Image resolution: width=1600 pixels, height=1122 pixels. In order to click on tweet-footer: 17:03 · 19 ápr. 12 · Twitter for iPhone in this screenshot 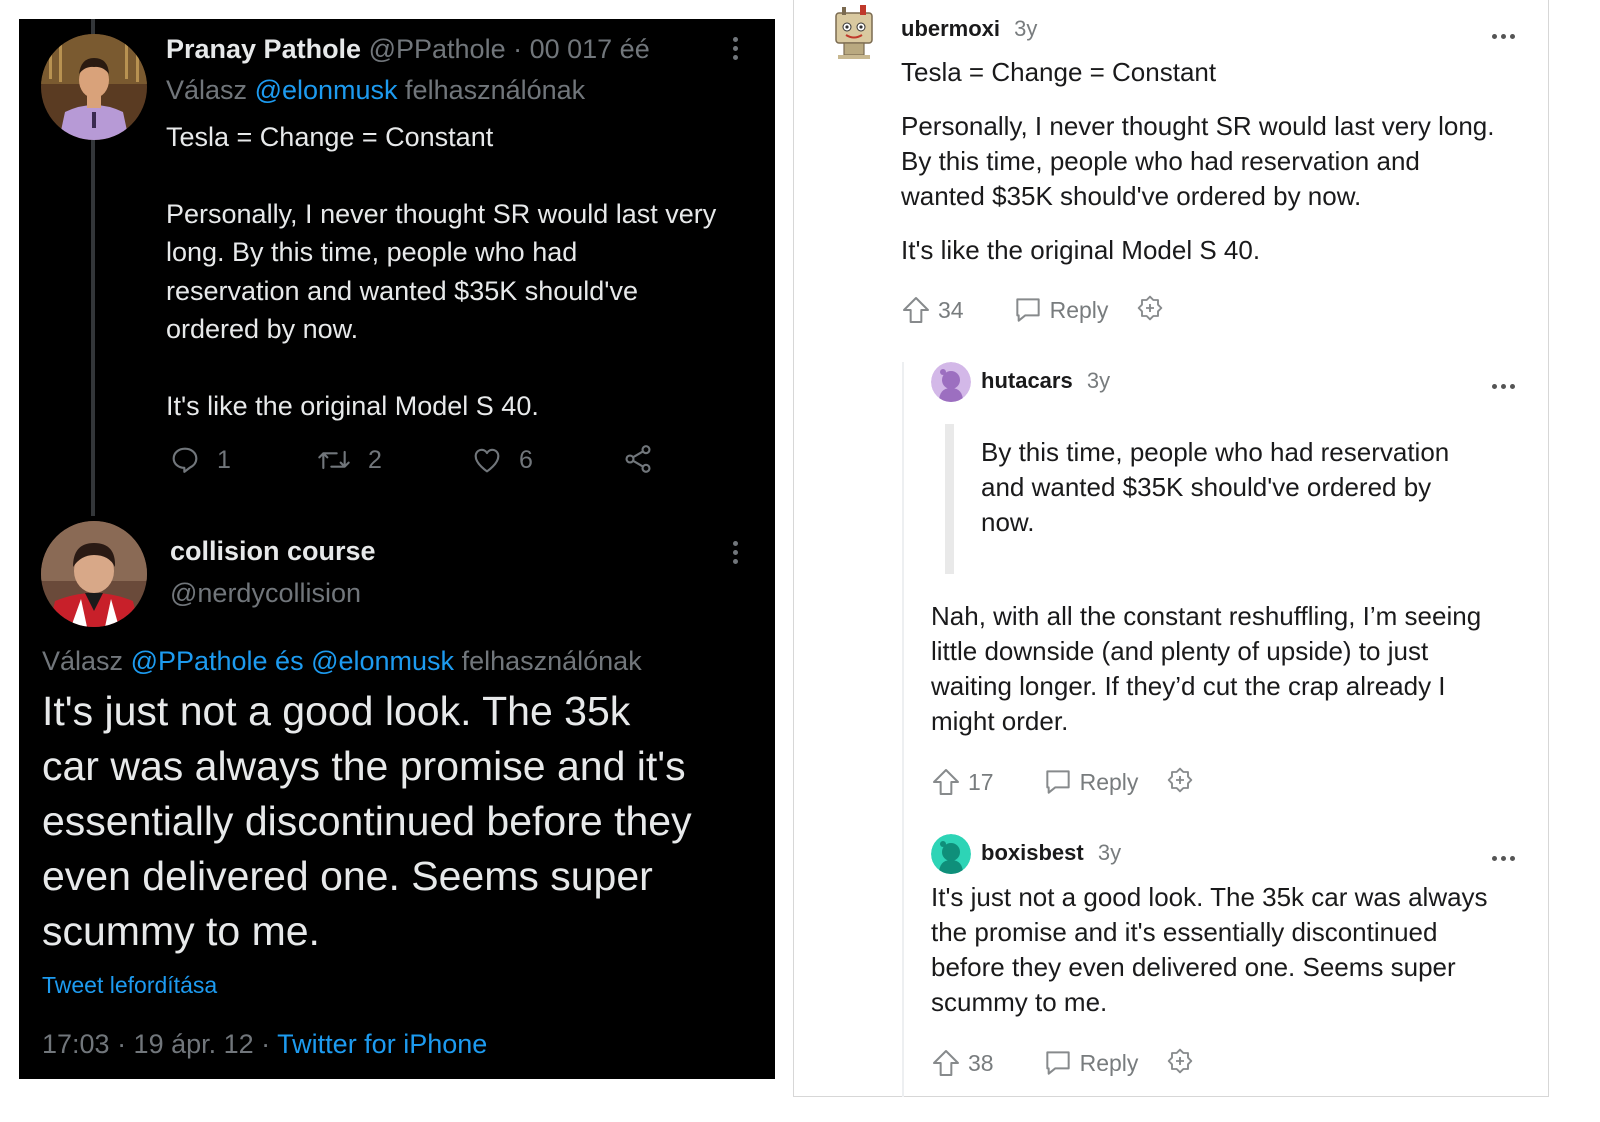, I will do `click(264, 1044)`.